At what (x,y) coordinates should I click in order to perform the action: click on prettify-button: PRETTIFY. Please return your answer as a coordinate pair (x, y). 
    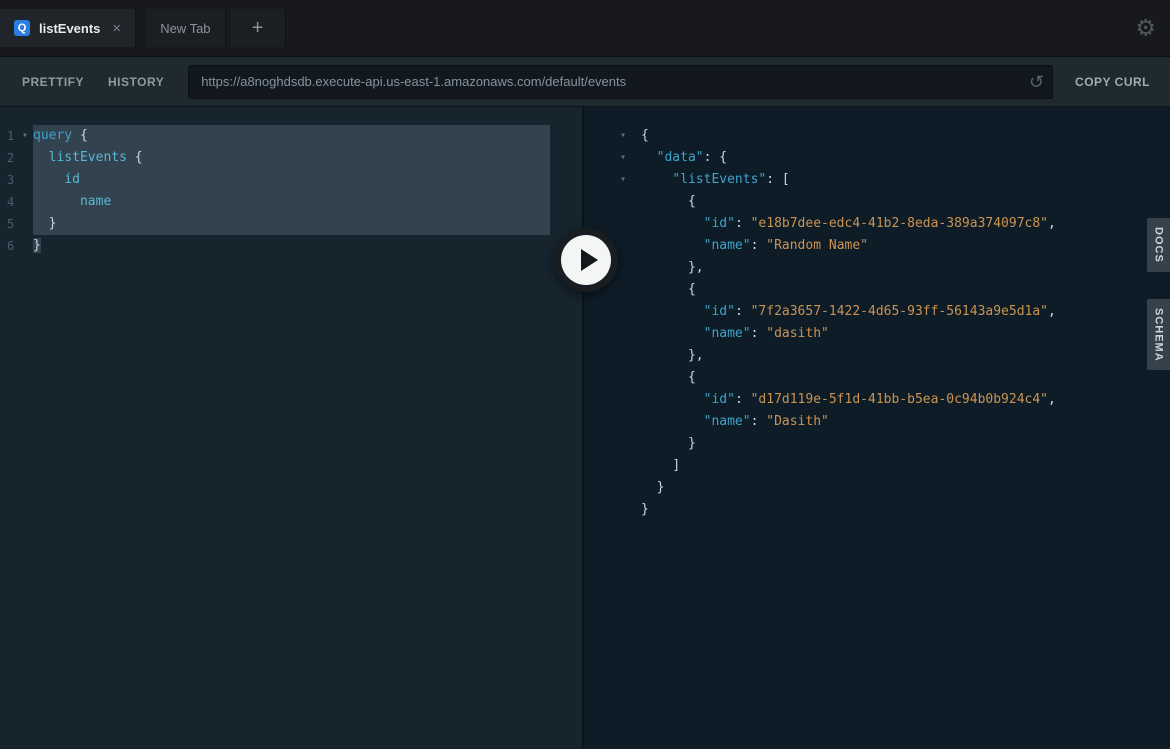
    Looking at the image, I should click on (53, 82).